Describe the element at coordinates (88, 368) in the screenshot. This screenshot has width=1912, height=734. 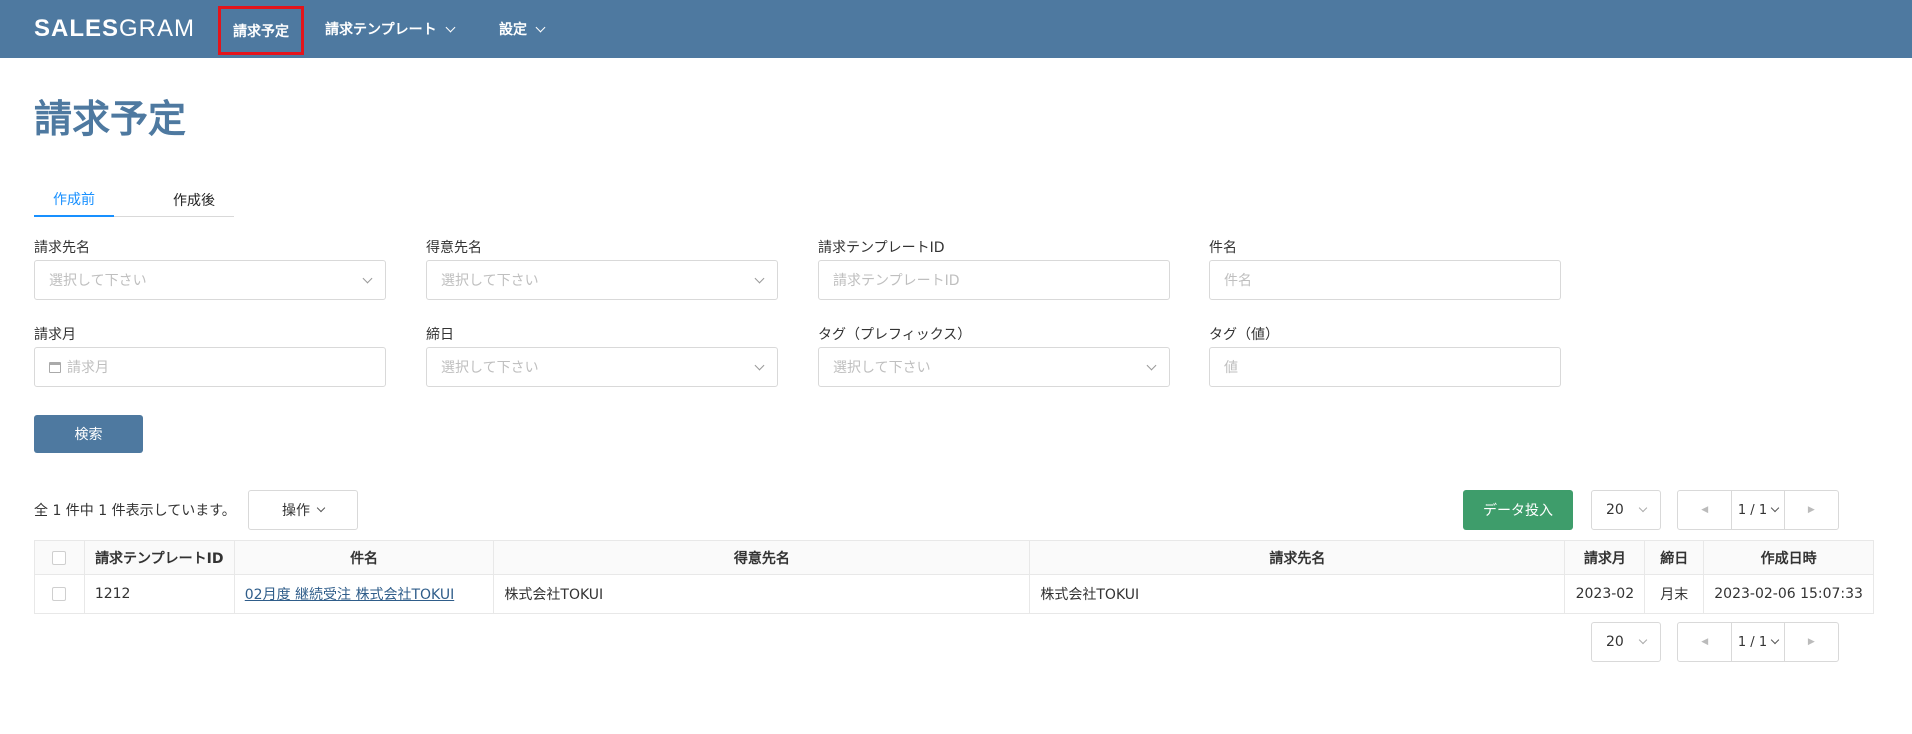
I see `billing-month-placeholder: 請求月` at that location.